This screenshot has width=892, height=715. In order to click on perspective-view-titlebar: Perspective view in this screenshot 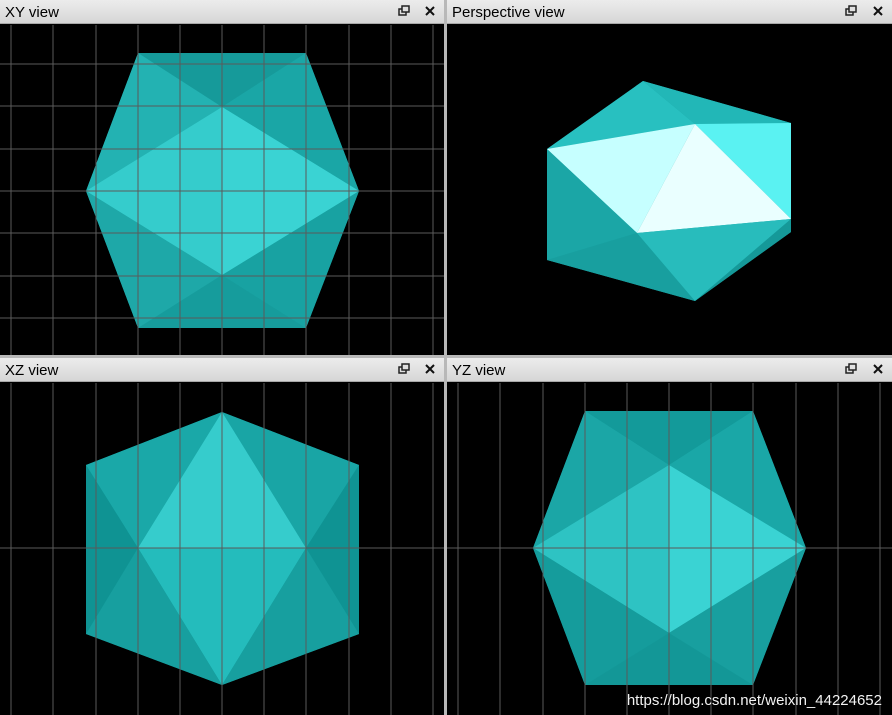, I will do `click(669, 12)`.